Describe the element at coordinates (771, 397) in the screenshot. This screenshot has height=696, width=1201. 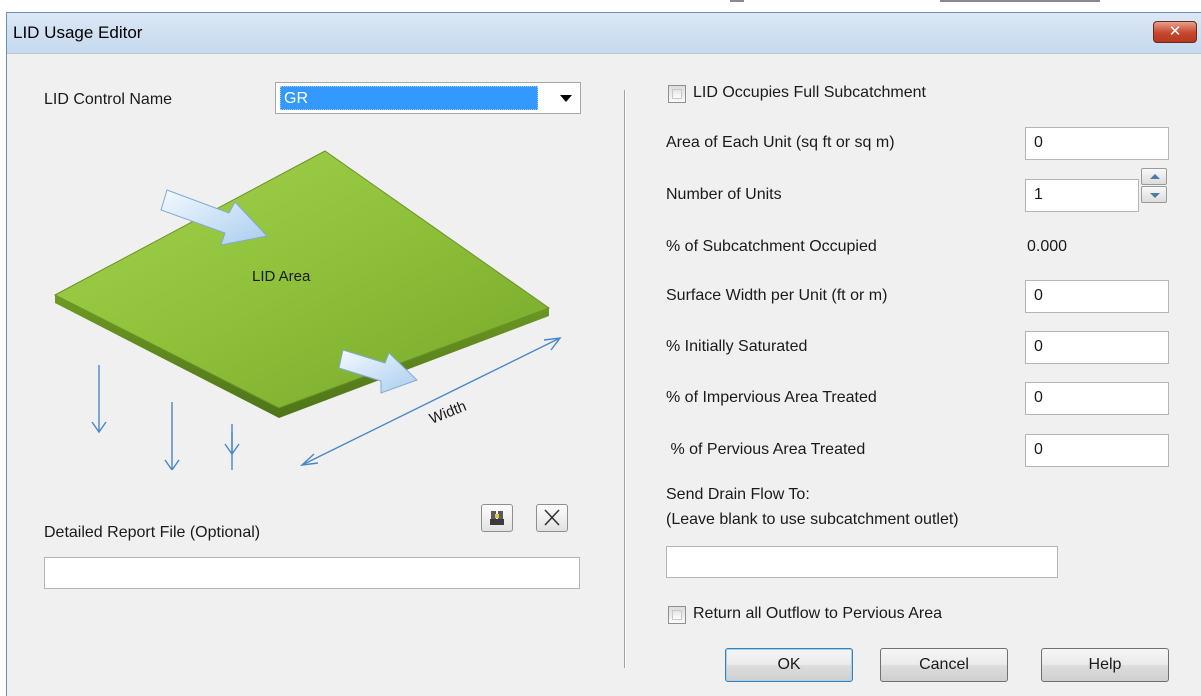
I see `impervious-label: % of Impervious Area Treated` at that location.